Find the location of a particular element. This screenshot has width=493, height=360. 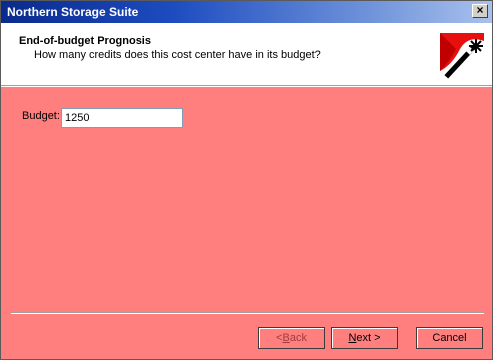

next-label-suffix: ext > is located at coordinates (368, 338).